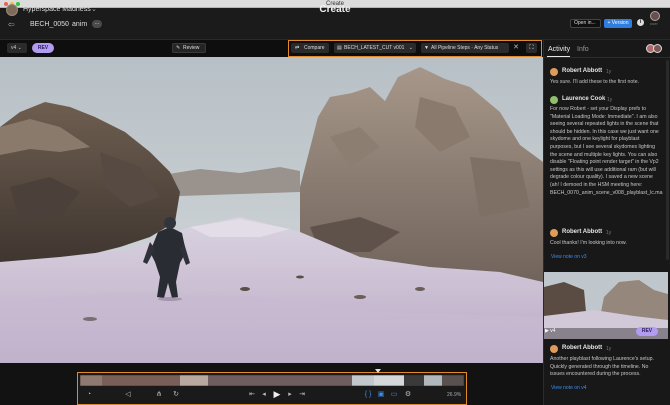 This screenshot has width=670, height=405. I want to click on pipeline-filter-button: ▼ All Pipeline Steps · Any Status, so click(465, 48).